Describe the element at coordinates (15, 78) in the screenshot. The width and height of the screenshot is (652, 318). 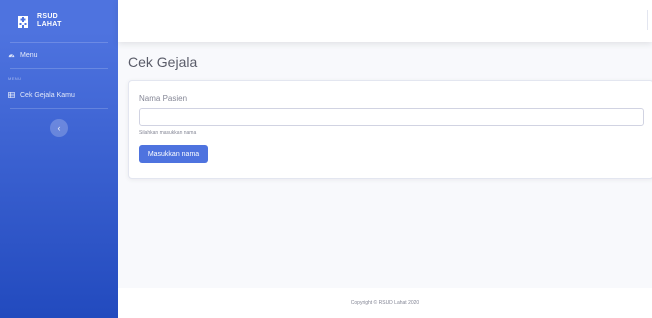
I see `sidebar-heading: MENU` at that location.